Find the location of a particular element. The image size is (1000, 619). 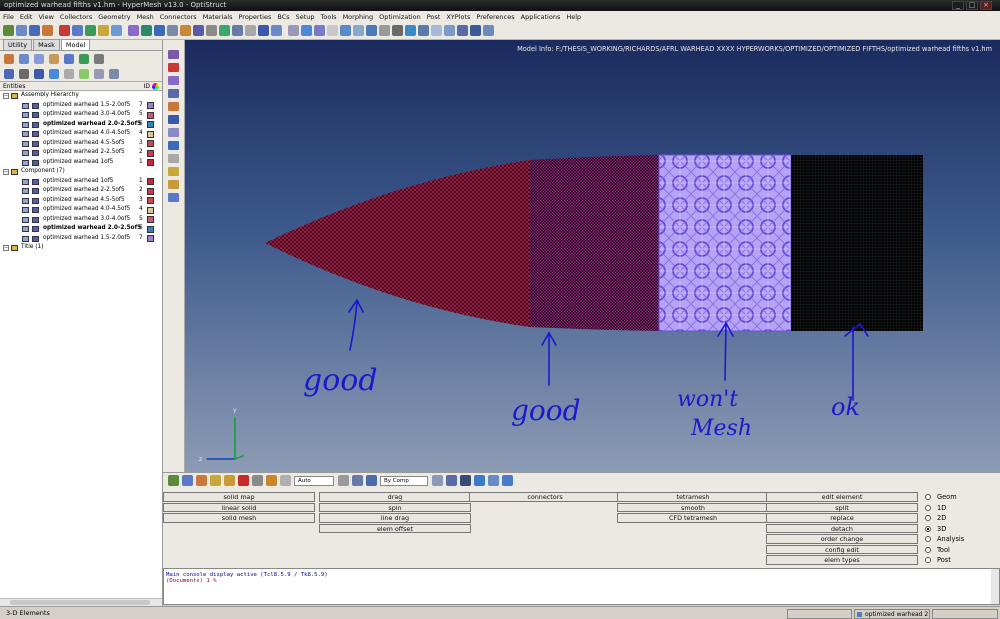

visualization-options-icon is located at coordinates (173, 80).